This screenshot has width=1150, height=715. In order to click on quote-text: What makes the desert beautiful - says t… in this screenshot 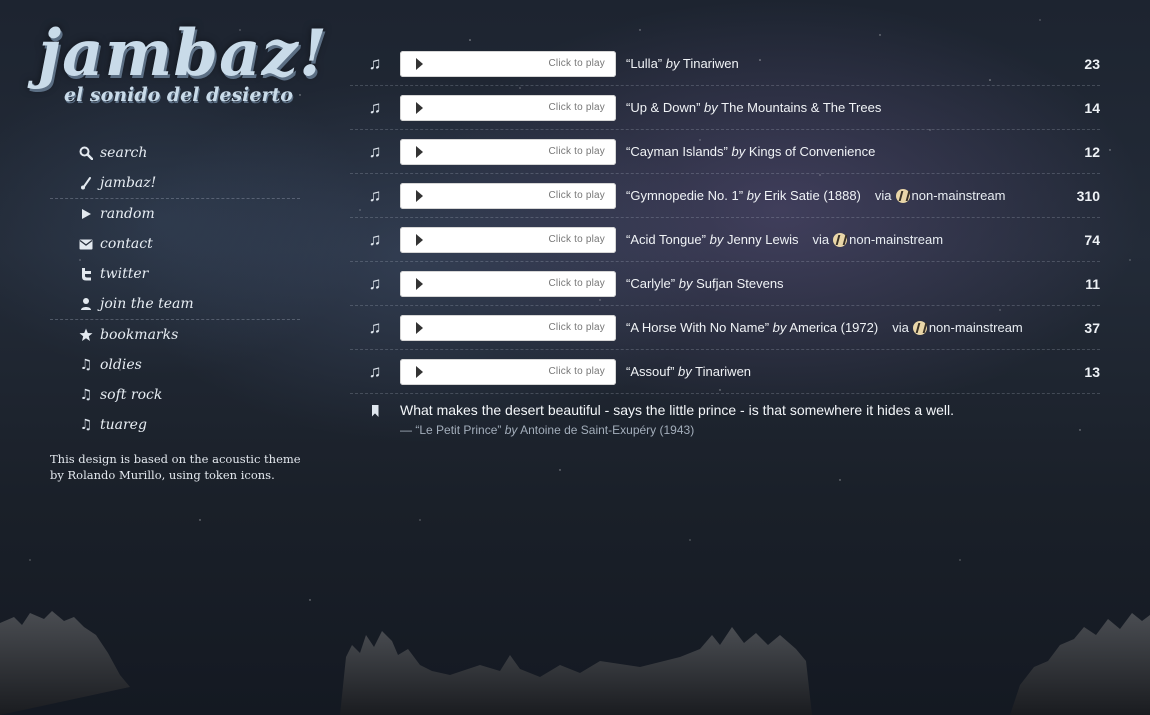, I will do `click(677, 410)`.